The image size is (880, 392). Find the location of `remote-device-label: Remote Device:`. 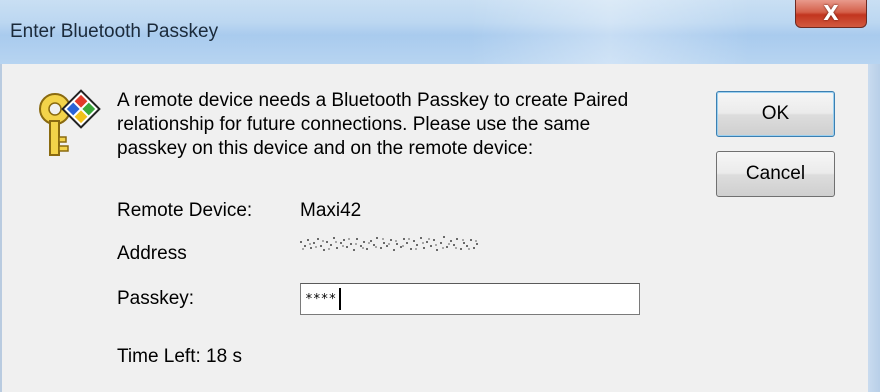

remote-device-label: Remote Device: is located at coordinates (185, 210).